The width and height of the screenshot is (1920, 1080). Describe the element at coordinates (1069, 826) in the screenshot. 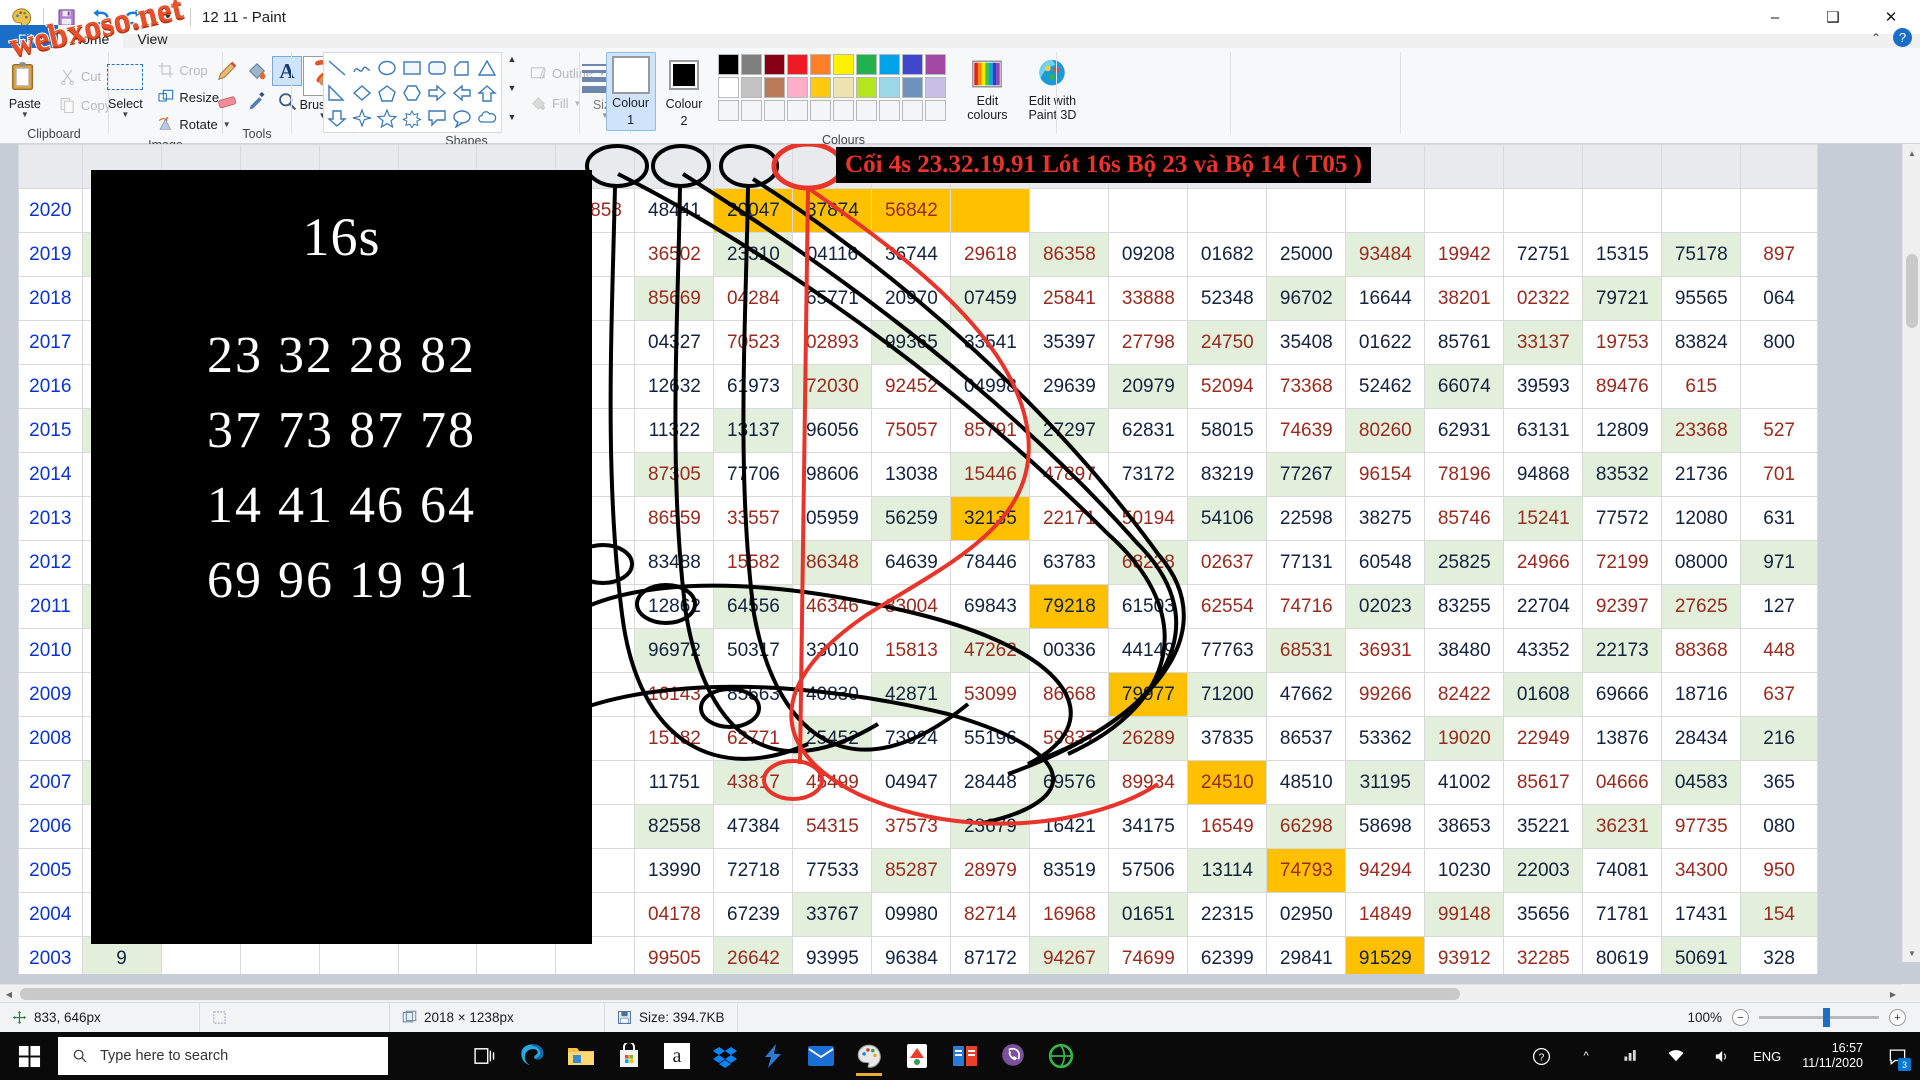

I see `table-cell: 16421` at that location.